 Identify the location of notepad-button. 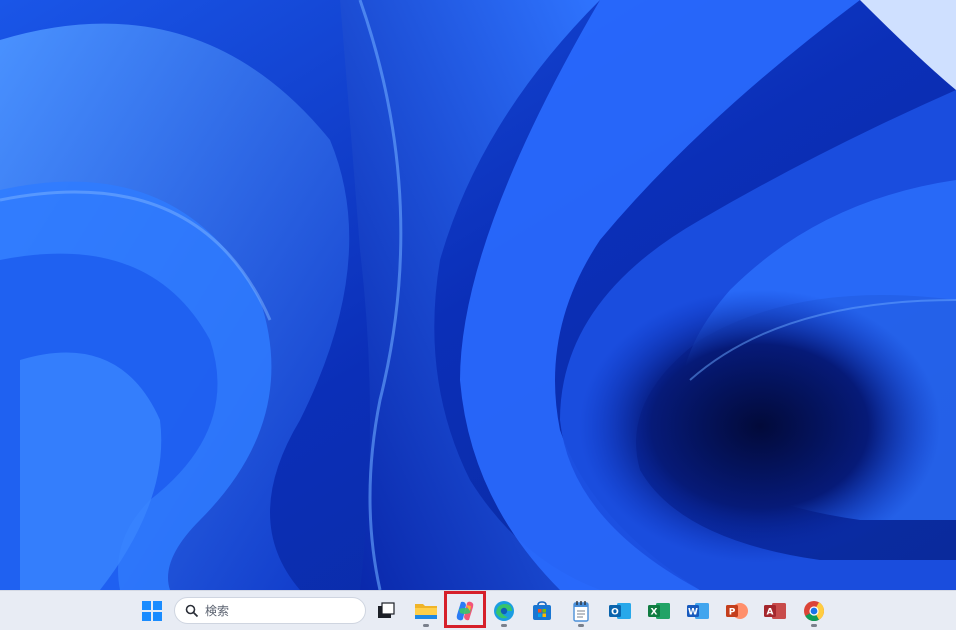
(581, 611).